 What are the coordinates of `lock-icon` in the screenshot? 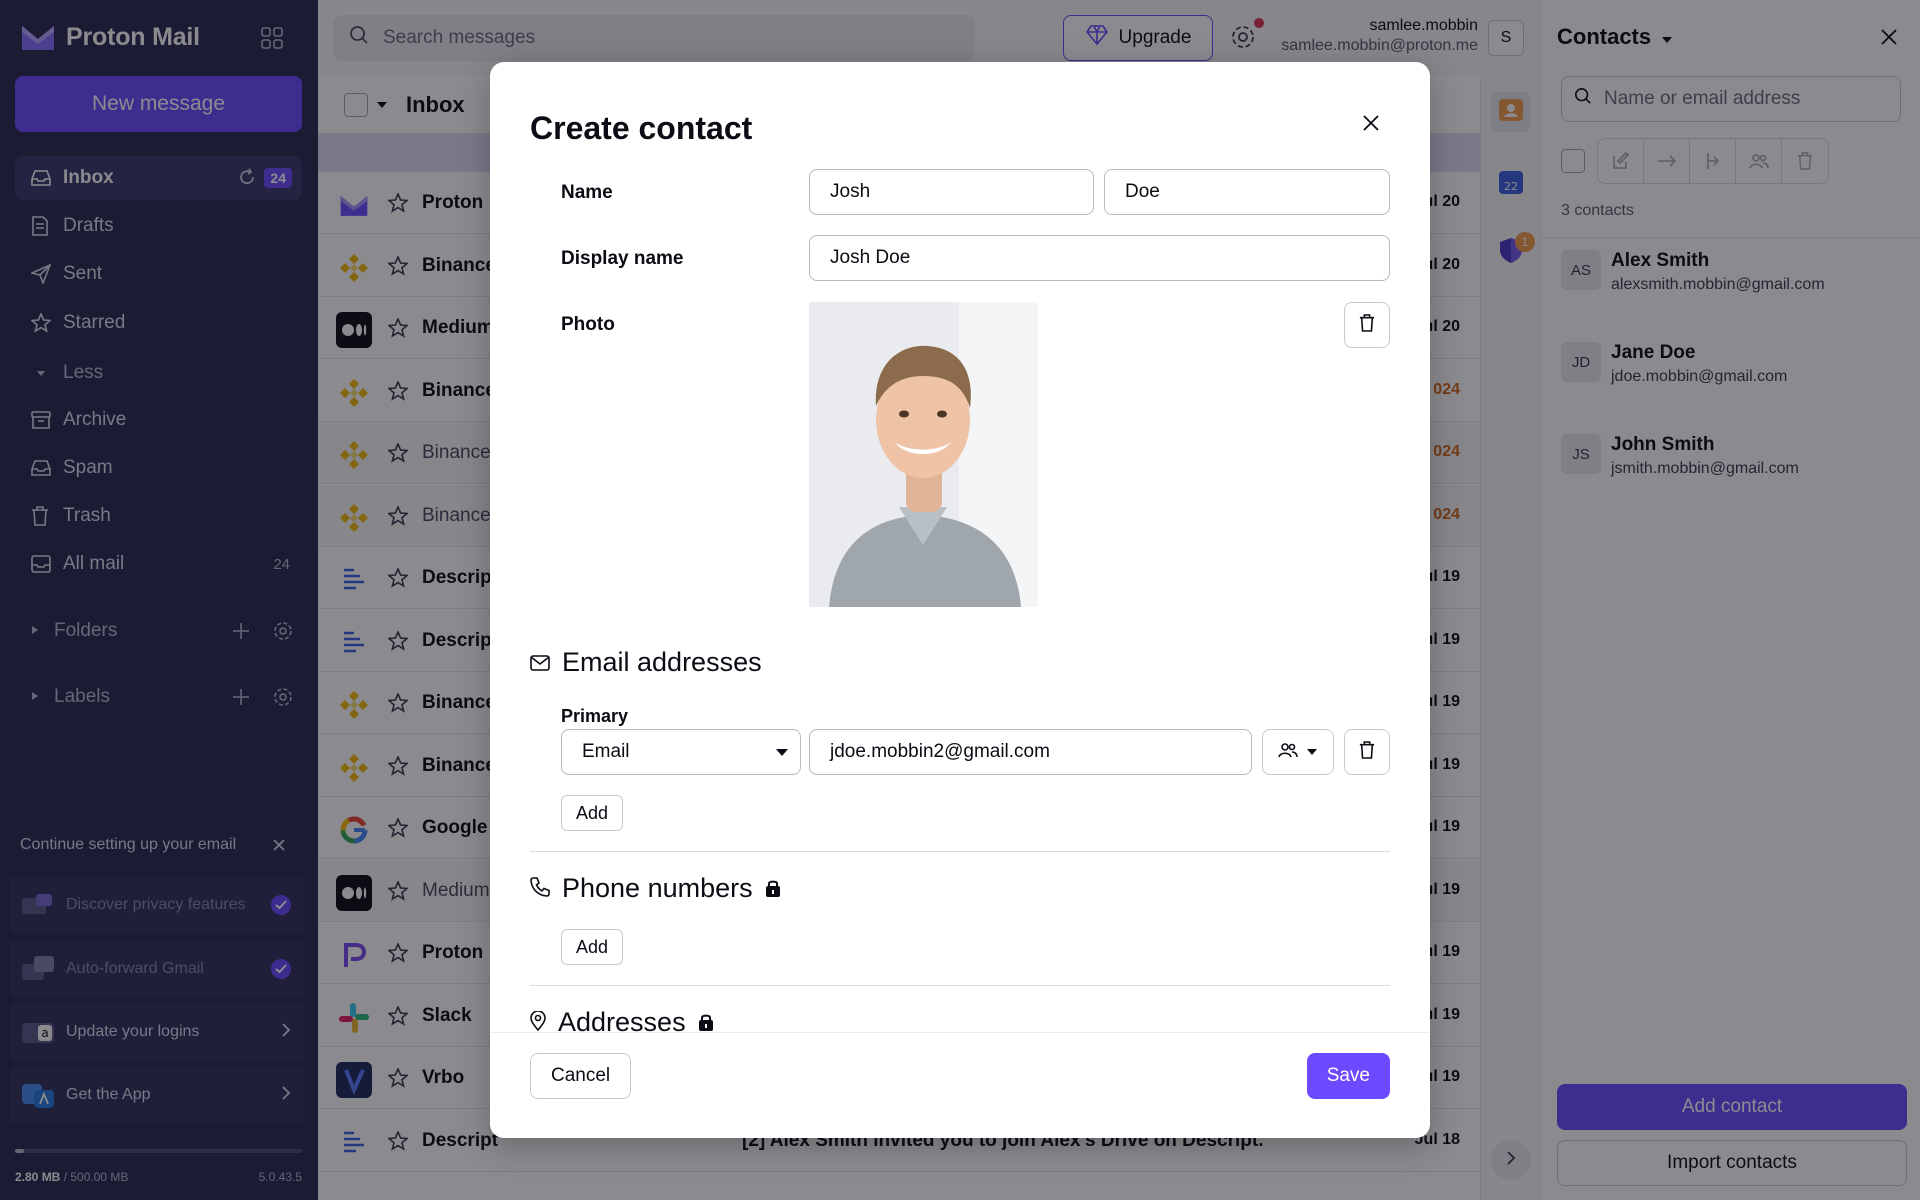 It's located at (773, 888).